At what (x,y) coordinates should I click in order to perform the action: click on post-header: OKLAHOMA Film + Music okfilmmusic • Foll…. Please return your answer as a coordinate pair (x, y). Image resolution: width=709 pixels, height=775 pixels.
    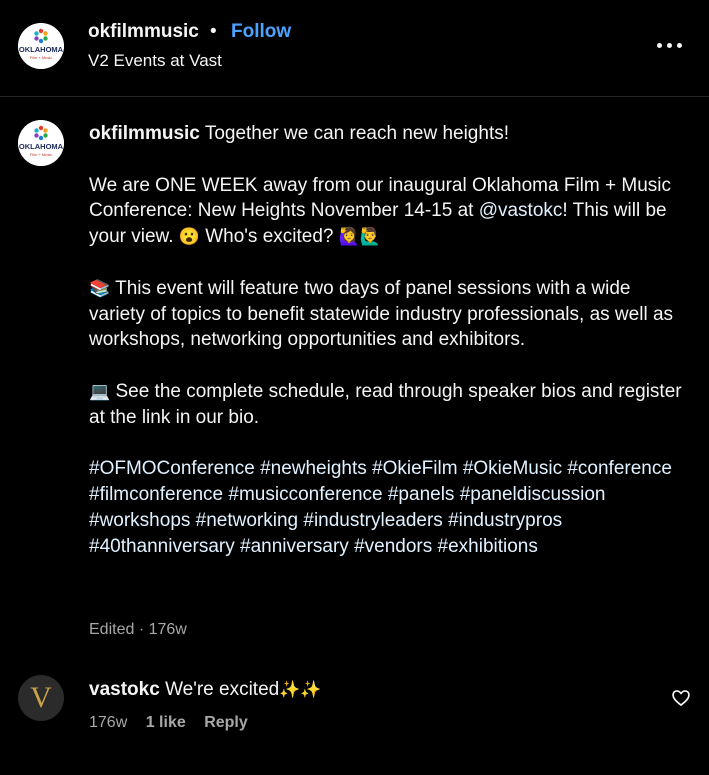
    Looking at the image, I should click on (354, 48).